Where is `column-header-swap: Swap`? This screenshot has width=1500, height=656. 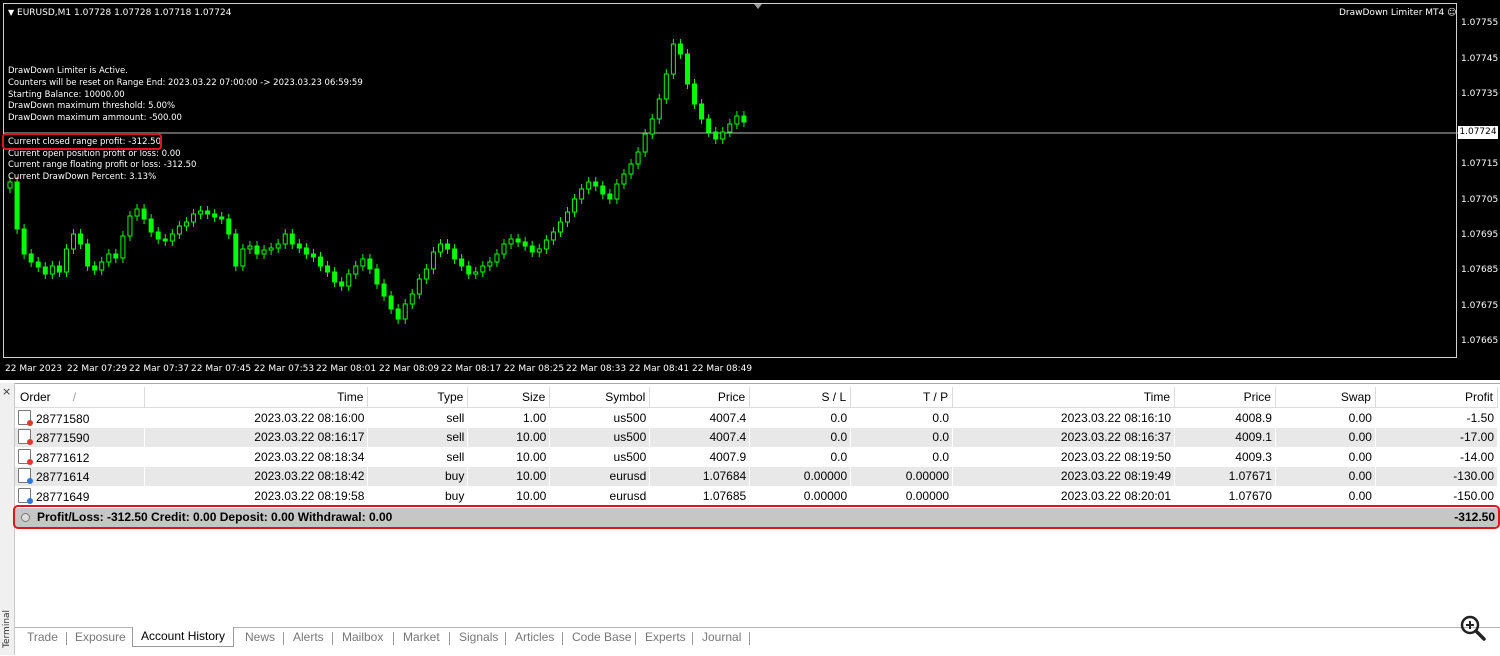 column-header-swap: Swap is located at coordinates (1325, 397).